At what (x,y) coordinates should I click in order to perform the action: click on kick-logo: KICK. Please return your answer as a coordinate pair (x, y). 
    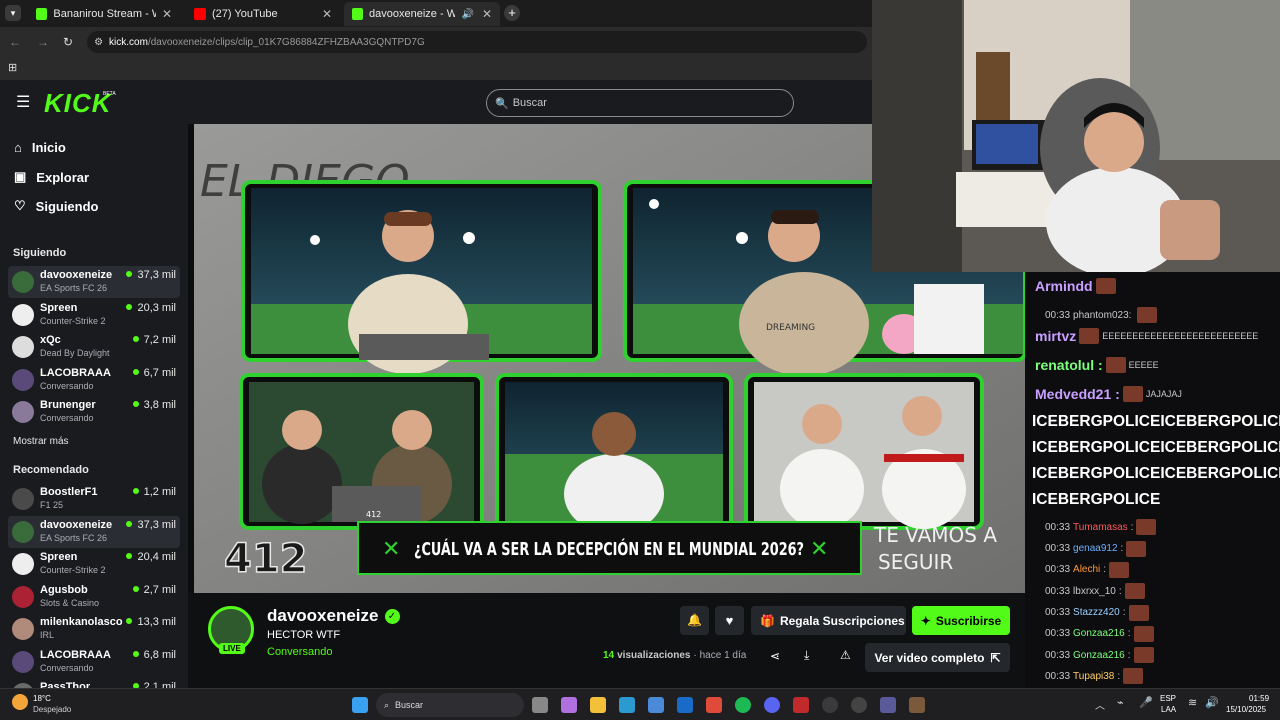
    Looking at the image, I should click on (78, 103).